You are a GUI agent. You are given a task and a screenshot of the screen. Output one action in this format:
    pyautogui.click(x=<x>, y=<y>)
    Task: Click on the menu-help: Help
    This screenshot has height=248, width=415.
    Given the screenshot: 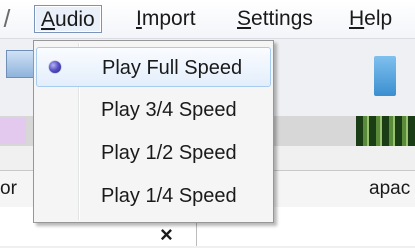 What is the action you would take?
    pyautogui.click(x=370, y=19)
    